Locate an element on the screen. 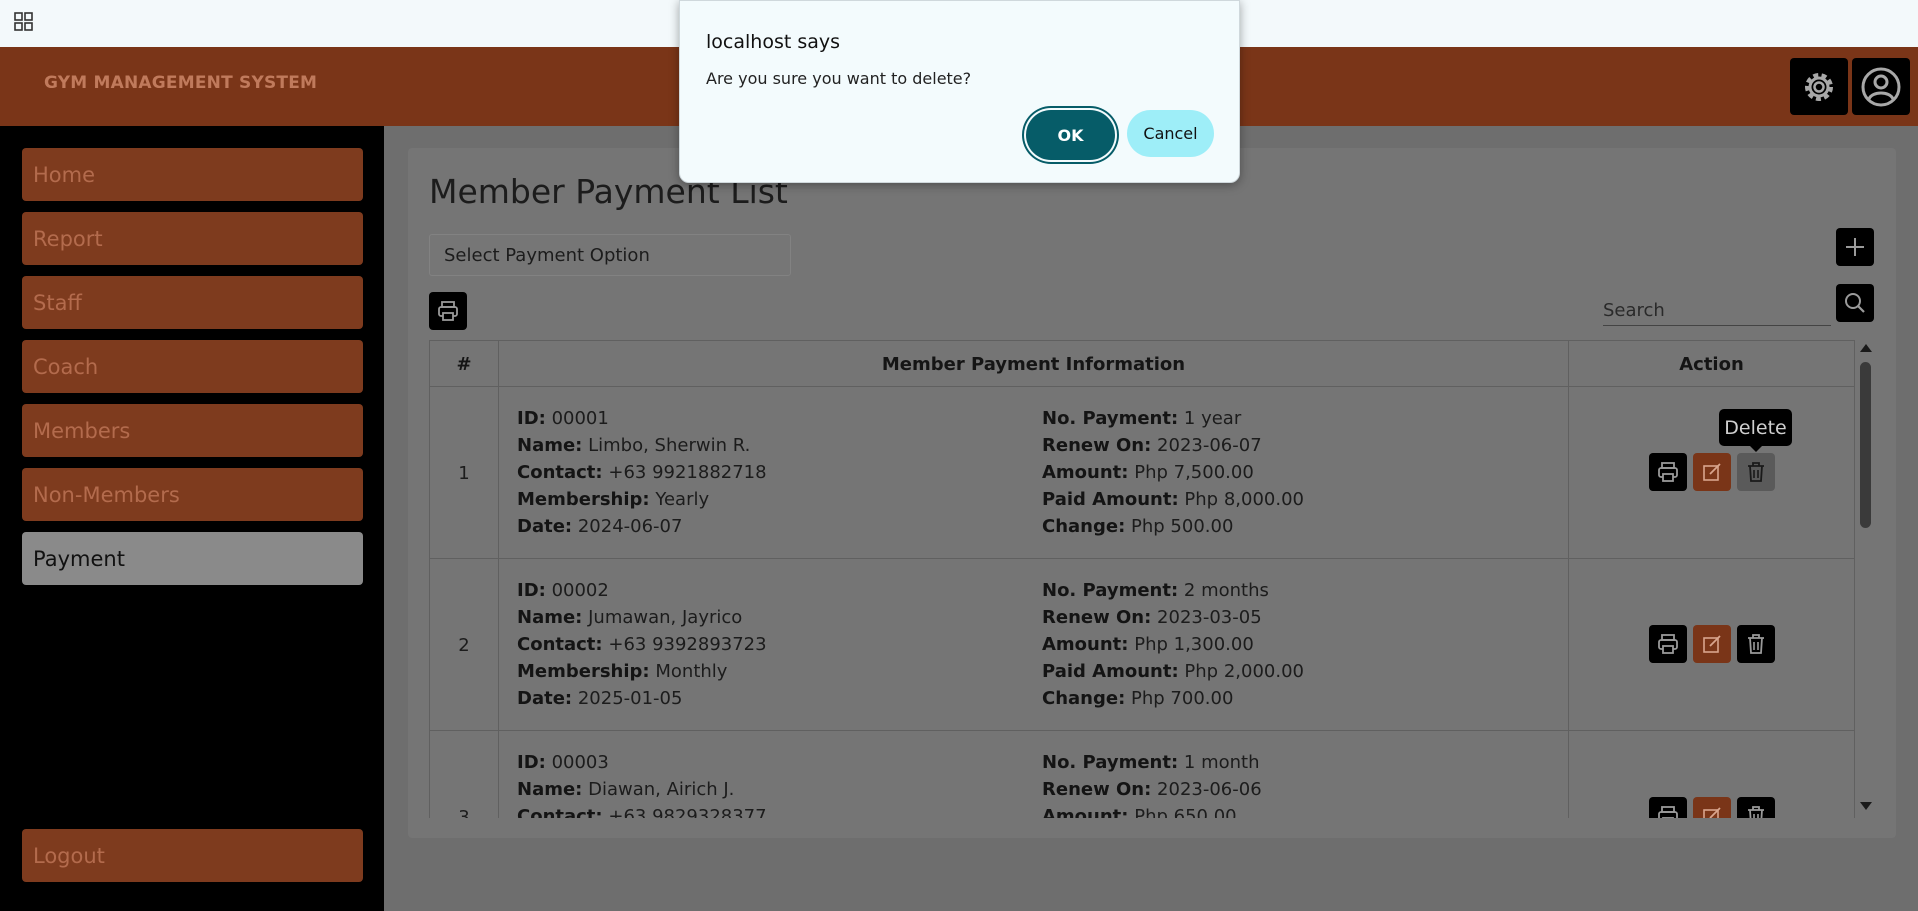  sidebar-item-coach: Coach is located at coordinates (192, 366).